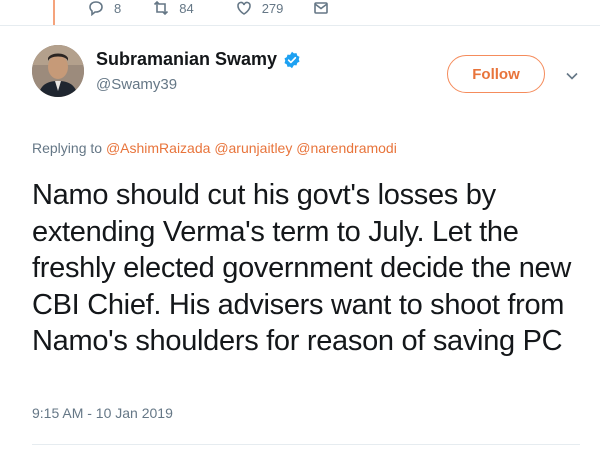 The image size is (600, 450). I want to click on avatar, so click(58, 71).